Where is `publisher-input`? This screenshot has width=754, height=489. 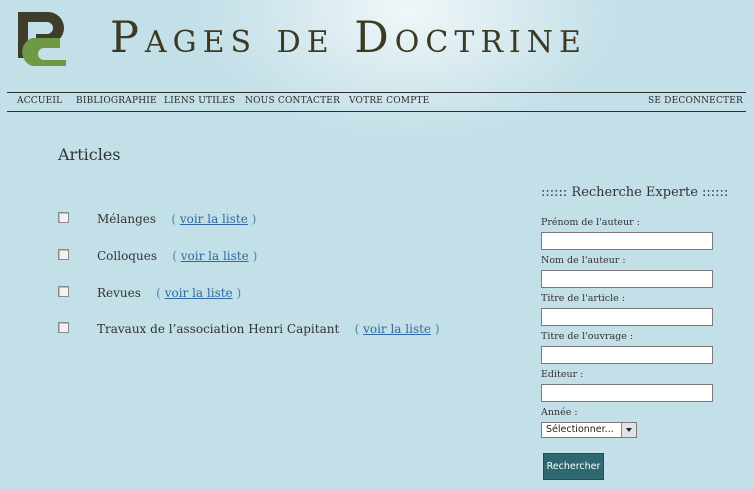 publisher-input is located at coordinates (627, 393).